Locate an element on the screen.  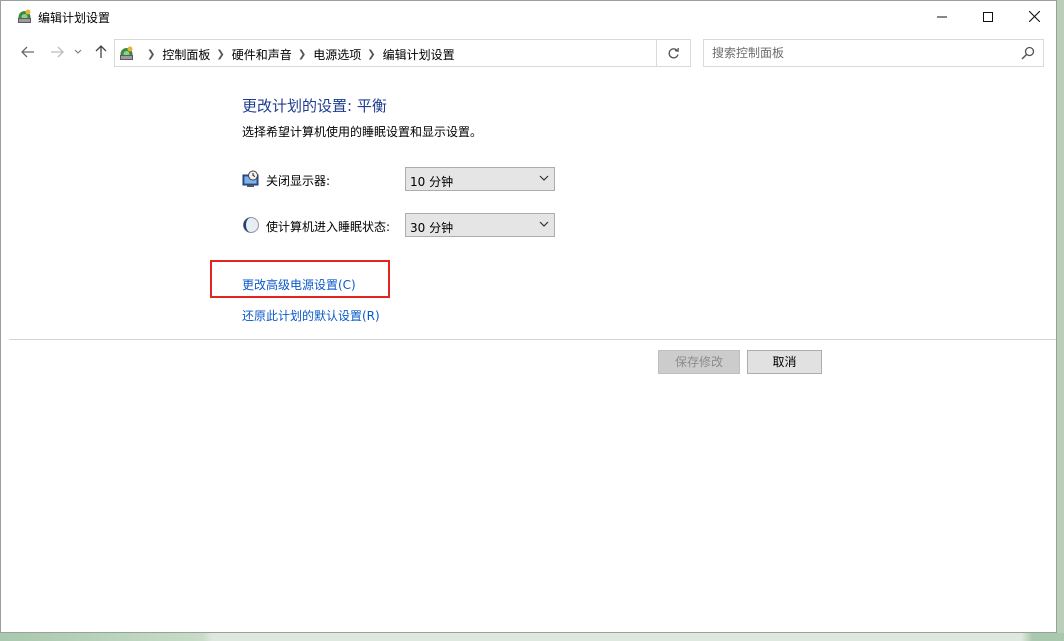
refresh-button is located at coordinates (674, 53).